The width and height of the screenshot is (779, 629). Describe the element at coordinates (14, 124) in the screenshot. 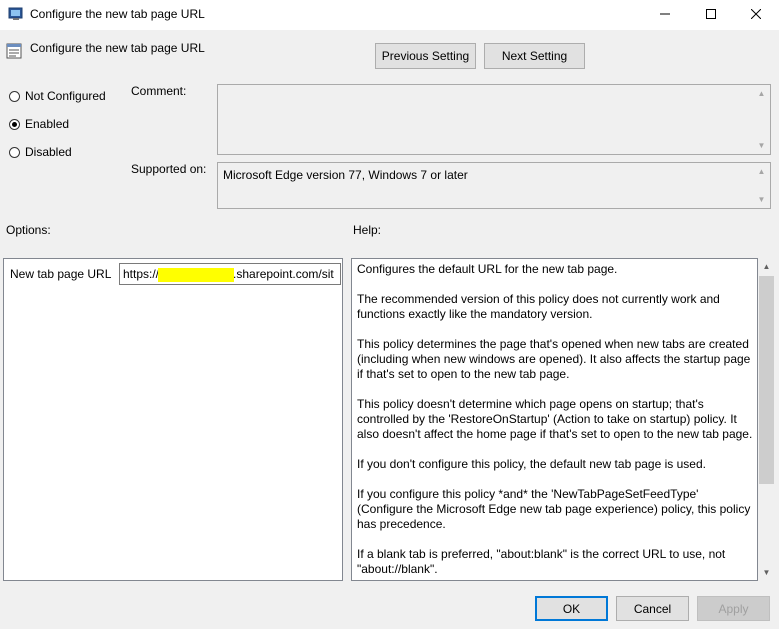

I see `radio-circle-selected` at that location.